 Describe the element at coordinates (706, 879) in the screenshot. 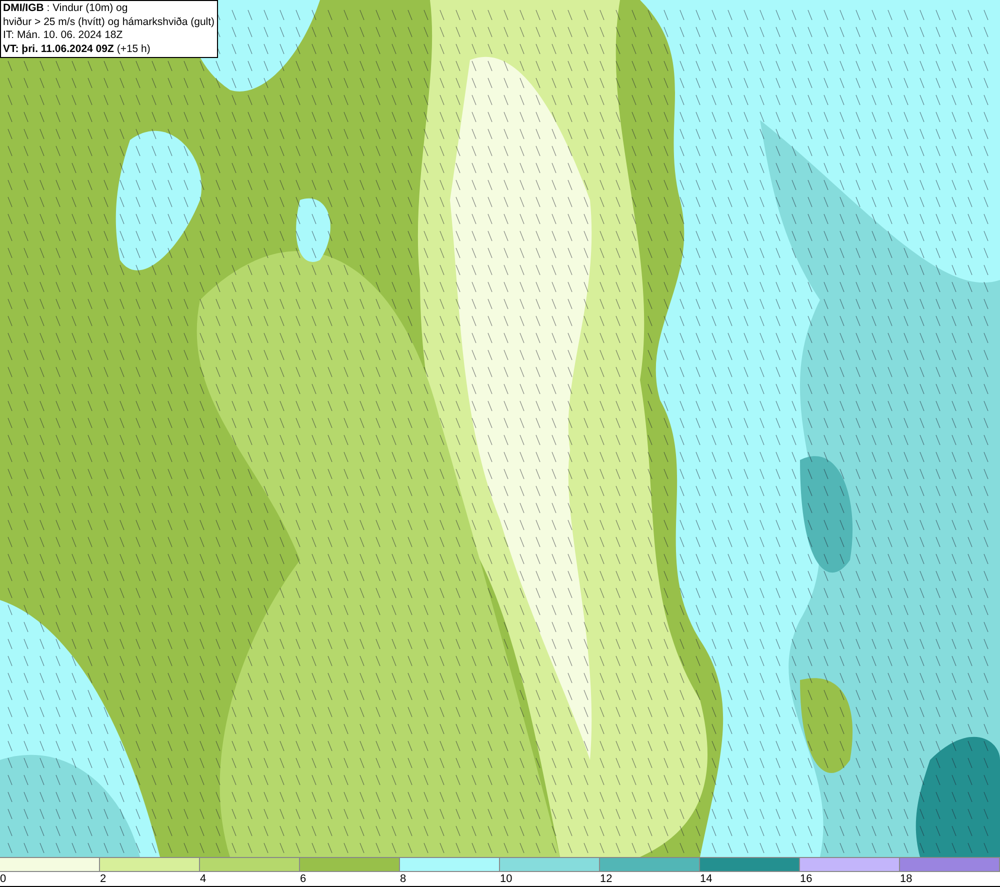

I see `legend-label: 14` at that location.